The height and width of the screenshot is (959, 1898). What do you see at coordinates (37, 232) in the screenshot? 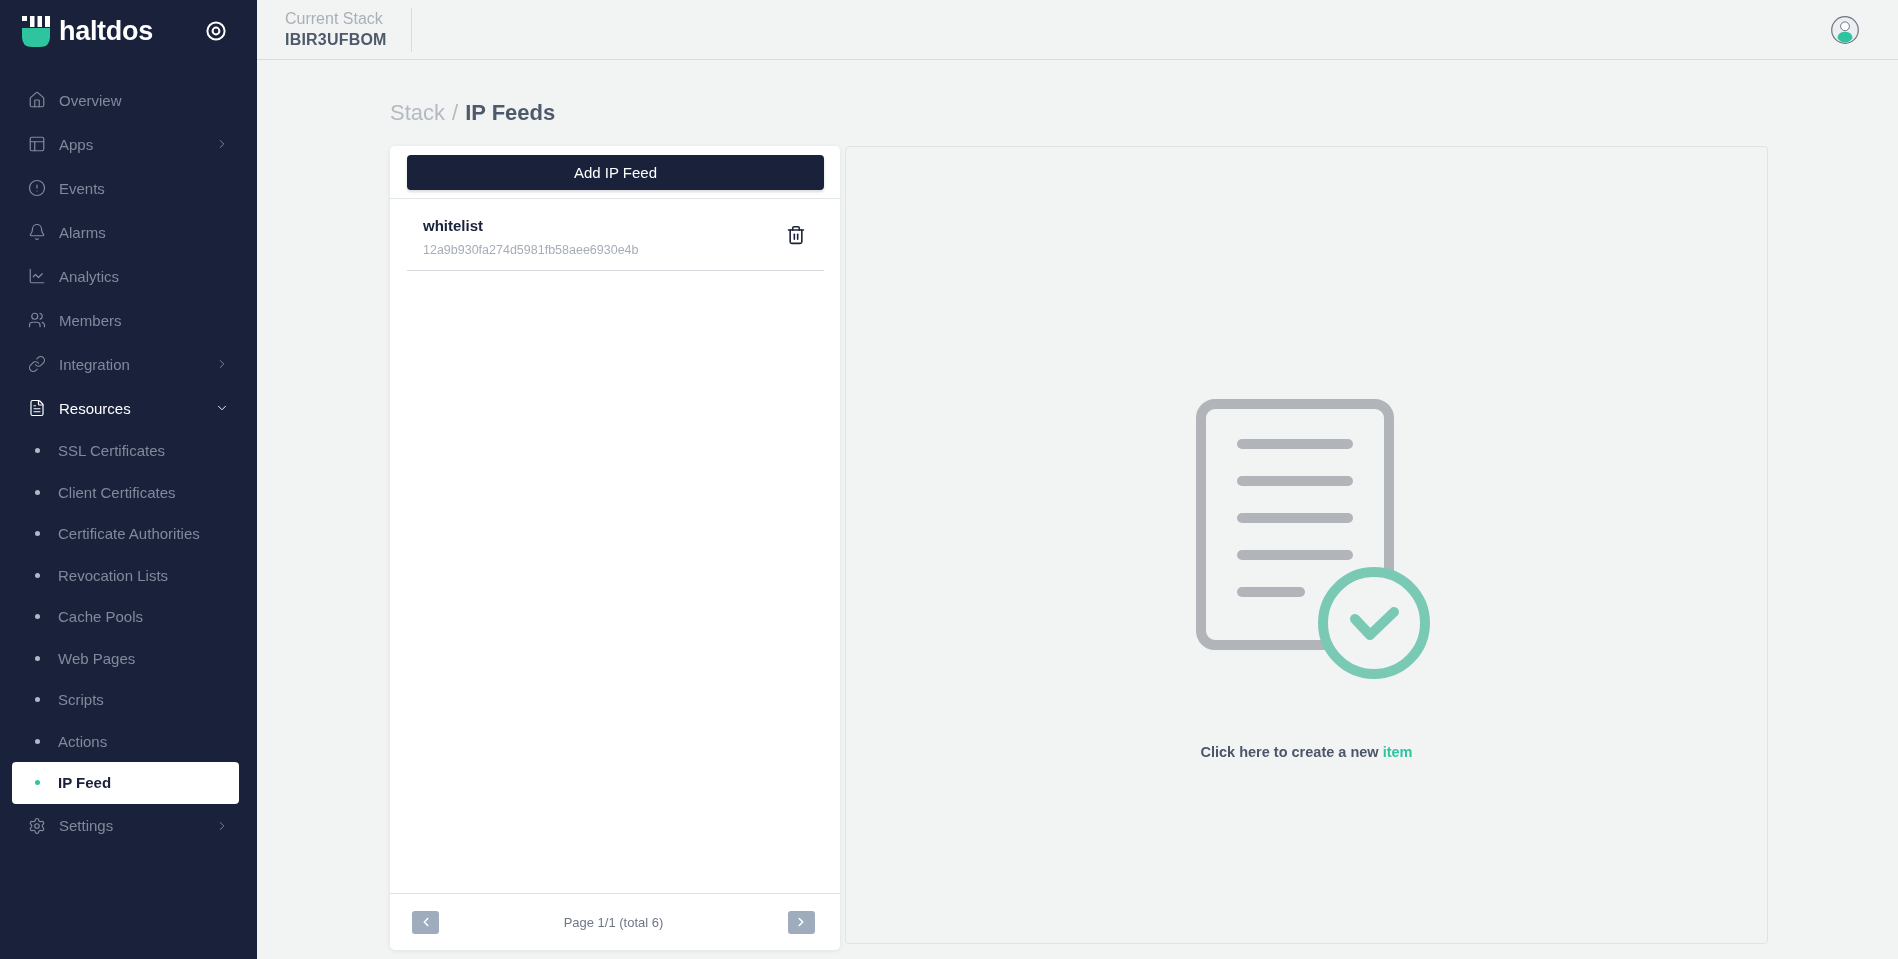
I see `bell-icon` at bounding box center [37, 232].